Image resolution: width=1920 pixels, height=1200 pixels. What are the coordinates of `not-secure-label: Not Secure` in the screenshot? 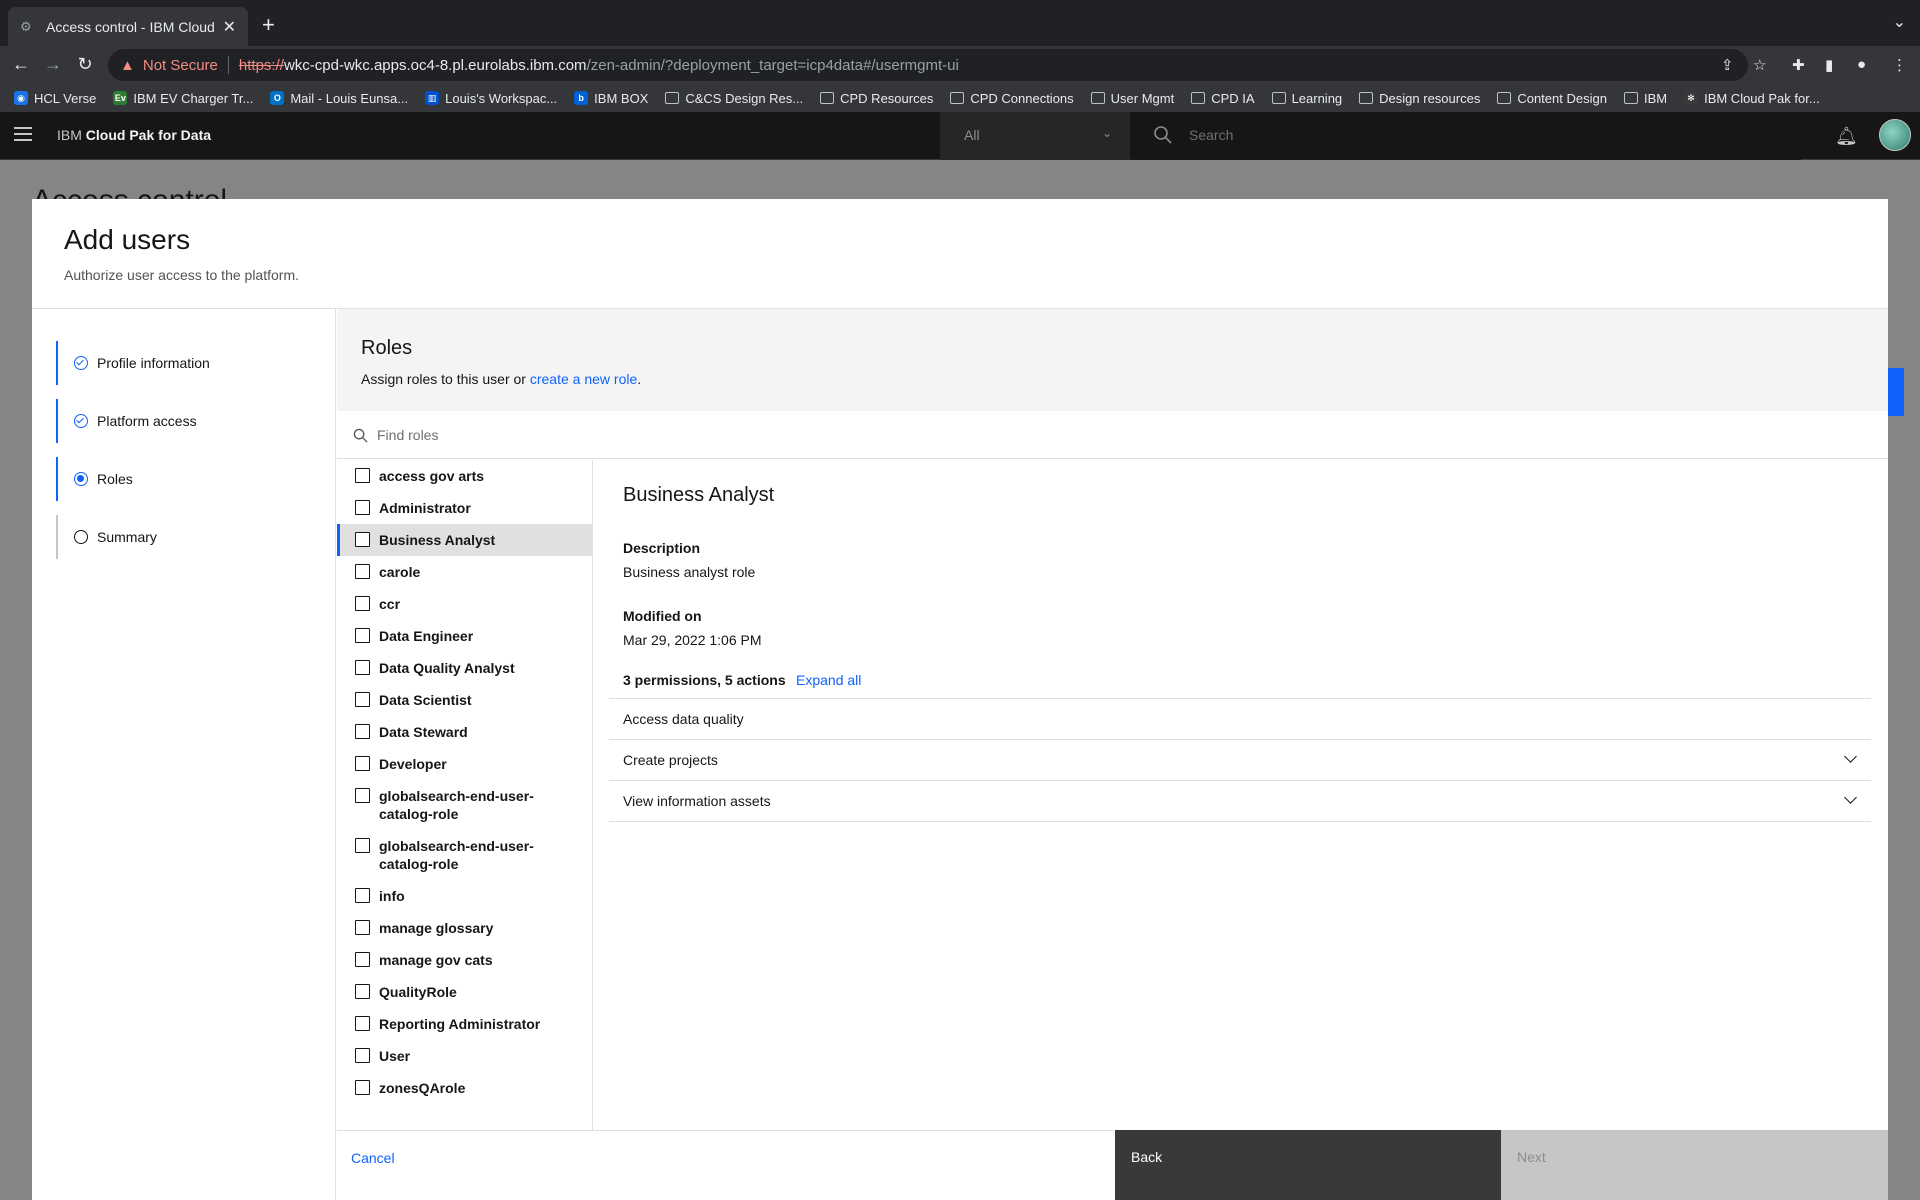 It's located at (180, 65).